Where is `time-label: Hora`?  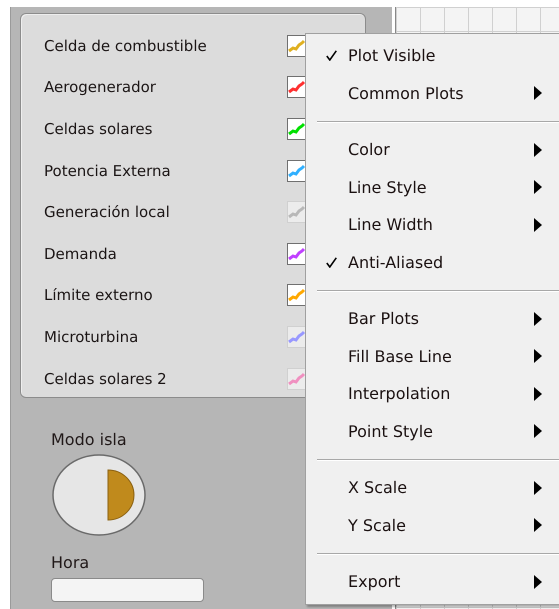
time-label: Hora is located at coordinates (70, 562).